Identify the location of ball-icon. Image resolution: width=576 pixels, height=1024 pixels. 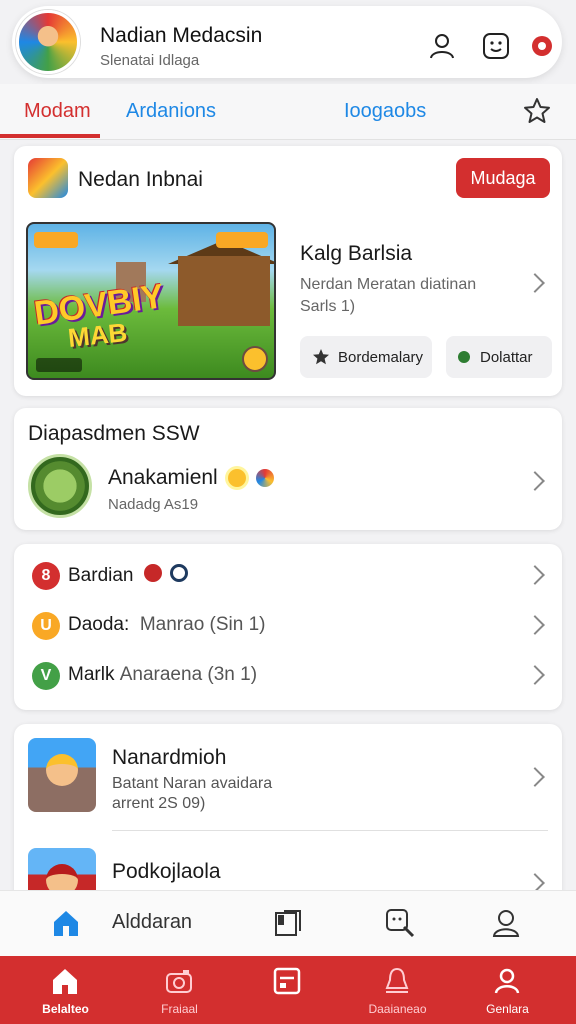
(264, 478).